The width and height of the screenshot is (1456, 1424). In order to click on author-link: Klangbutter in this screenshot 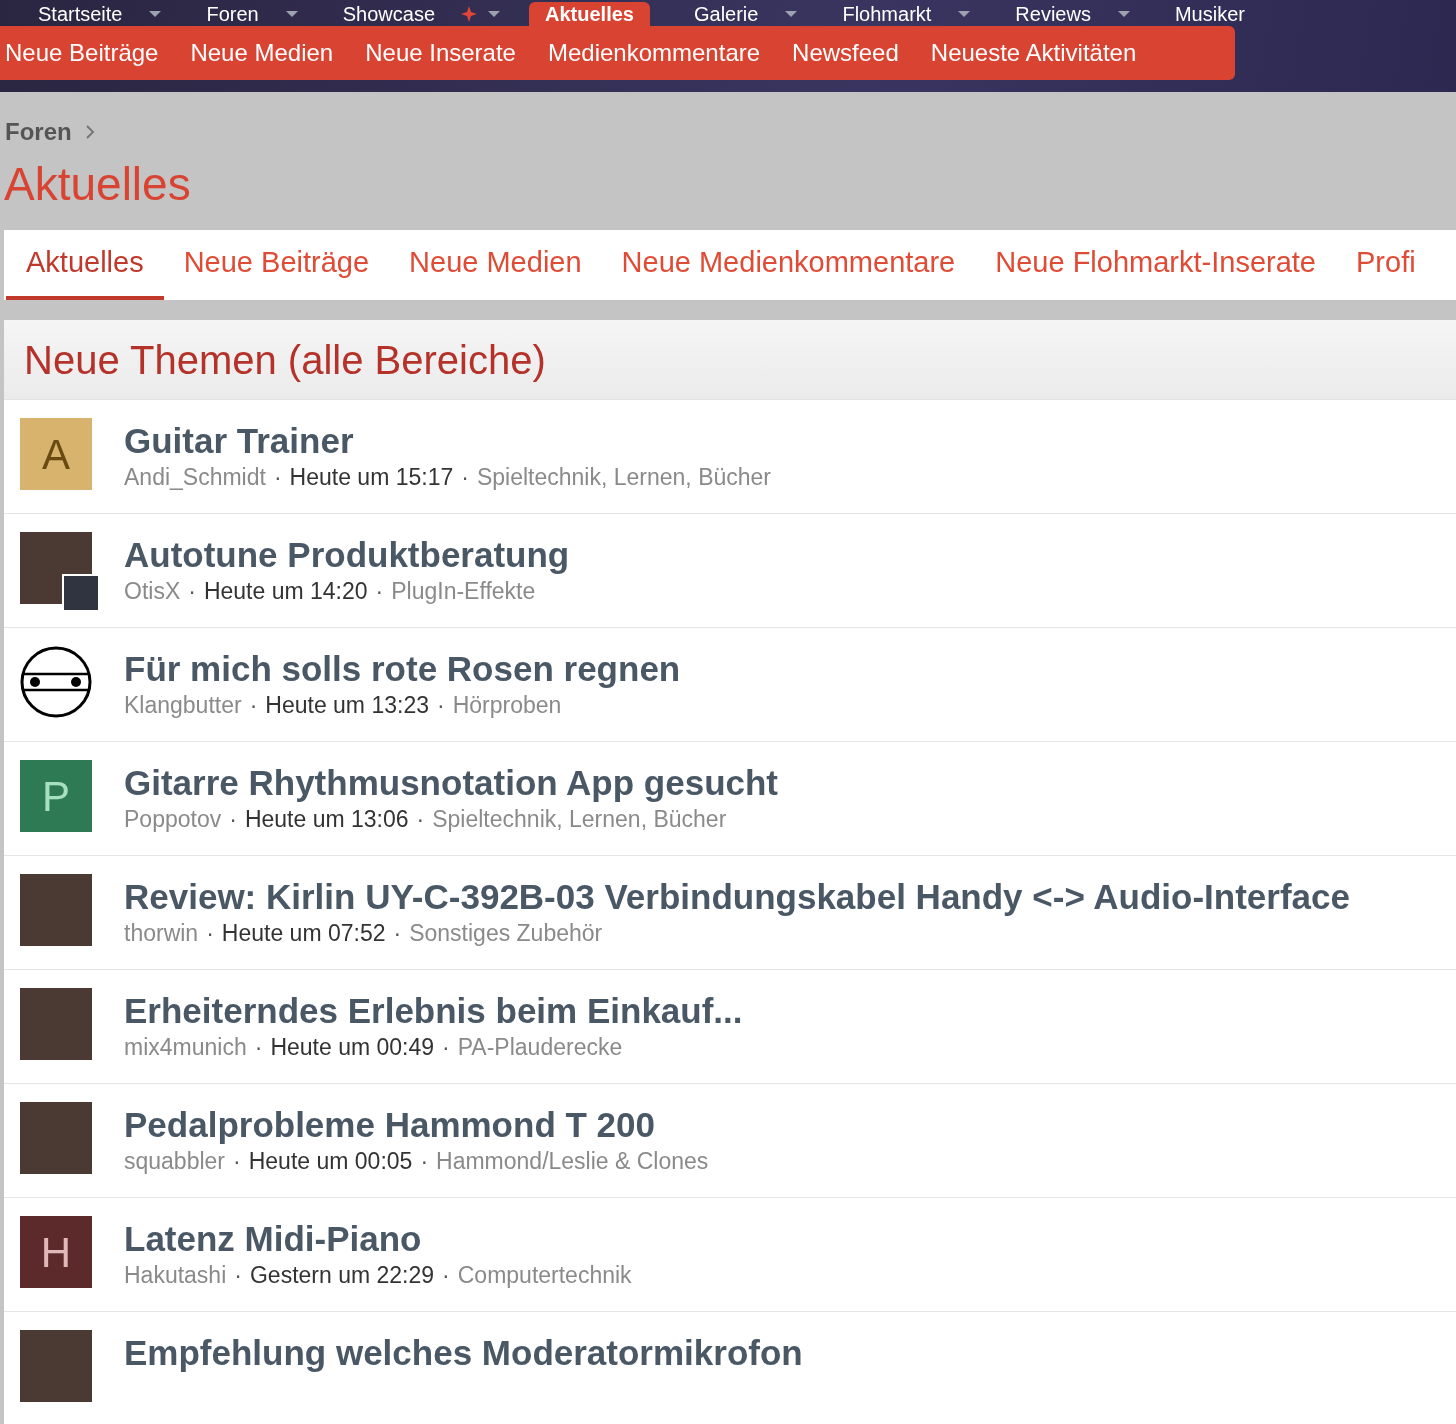, I will do `click(183, 705)`.